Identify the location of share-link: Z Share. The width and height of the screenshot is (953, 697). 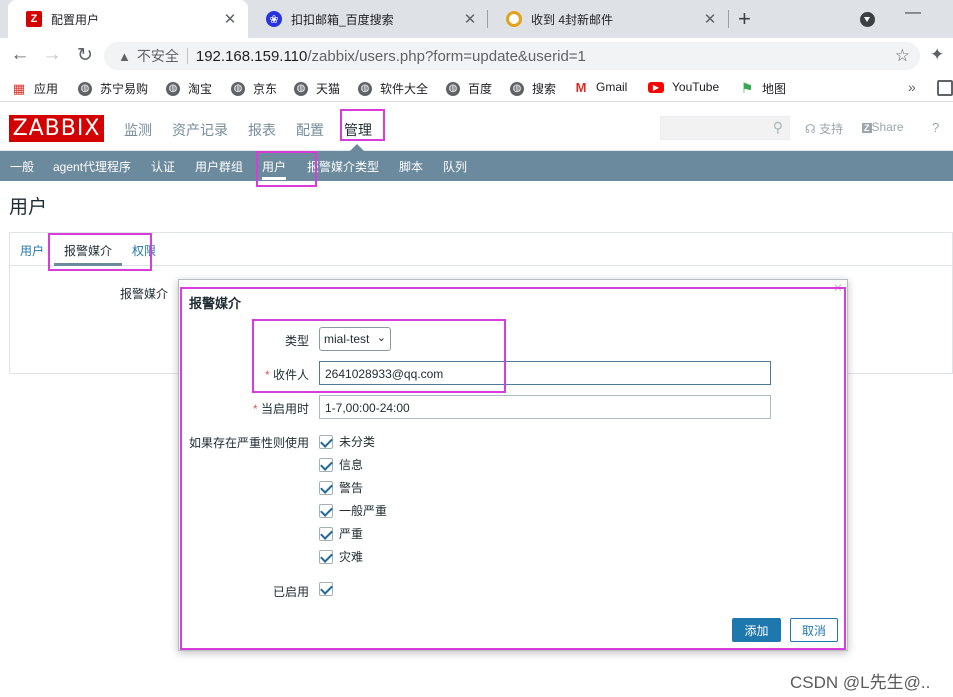
(883, 127).